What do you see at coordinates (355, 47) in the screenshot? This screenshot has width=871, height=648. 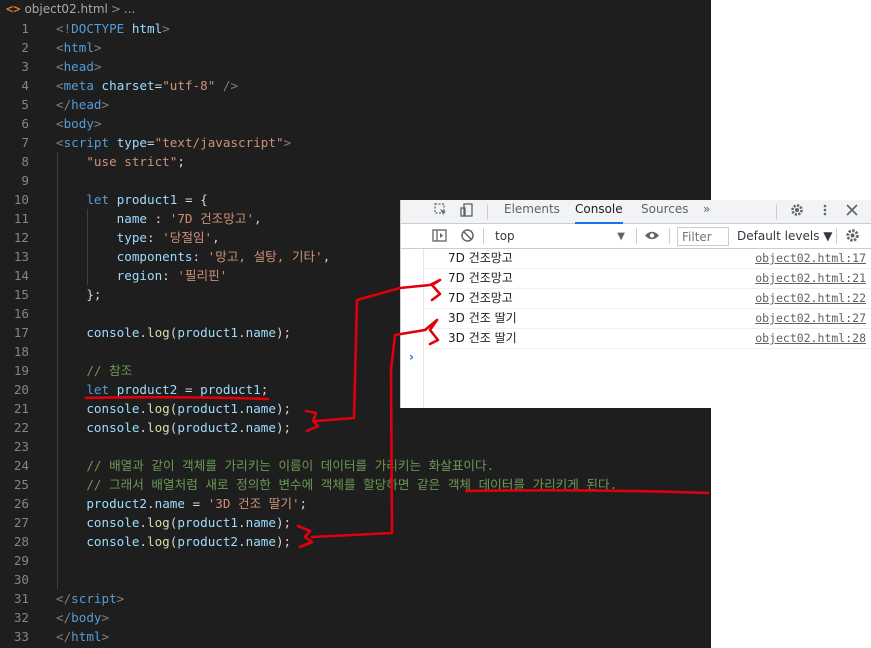 I see `code-line: 2 <html>` at bounding box center [355, 47].